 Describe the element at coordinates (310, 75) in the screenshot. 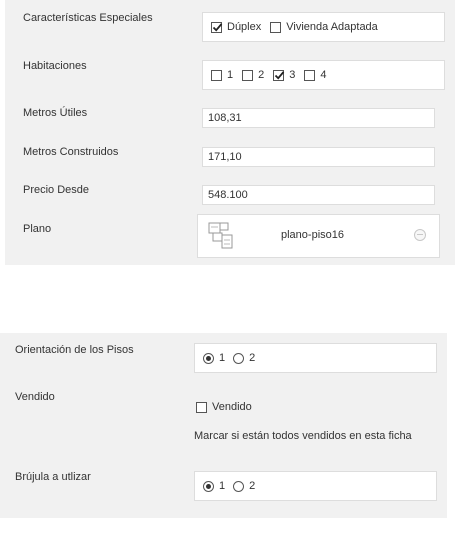

I see `habitaciones-4-checkbox` at that location.